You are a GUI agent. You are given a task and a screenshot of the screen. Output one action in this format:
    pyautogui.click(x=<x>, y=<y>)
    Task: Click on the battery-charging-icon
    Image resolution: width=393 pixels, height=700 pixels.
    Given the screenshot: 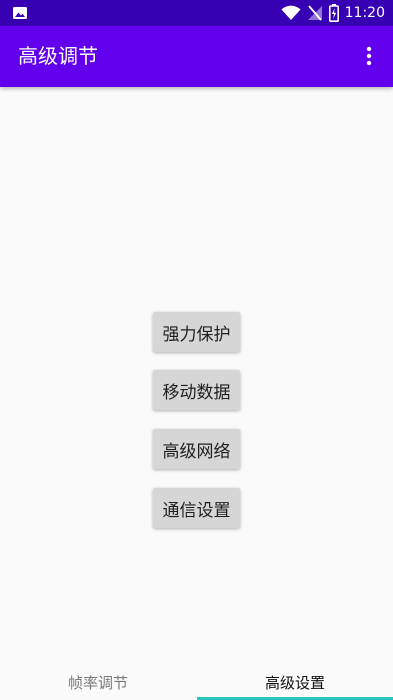 What is the action you would take?
    pyautogui.click(x=333, y=13)
    